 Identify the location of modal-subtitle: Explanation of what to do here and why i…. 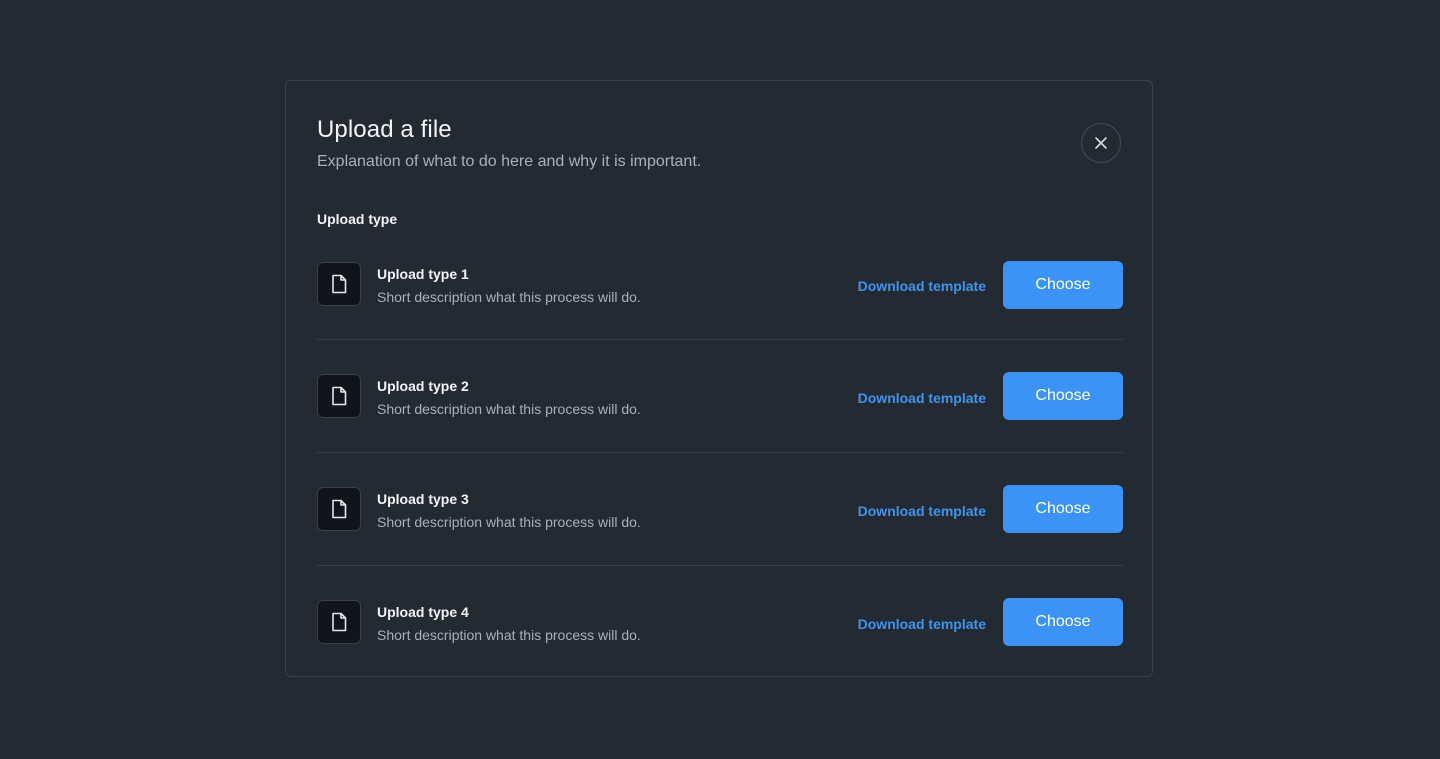
(509, 161).